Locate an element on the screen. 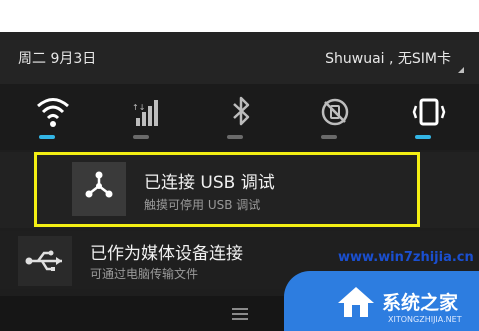 The height and width of the screenshot is (331, 479). vibrate-active-indicator is located at coordinates (423, 137).